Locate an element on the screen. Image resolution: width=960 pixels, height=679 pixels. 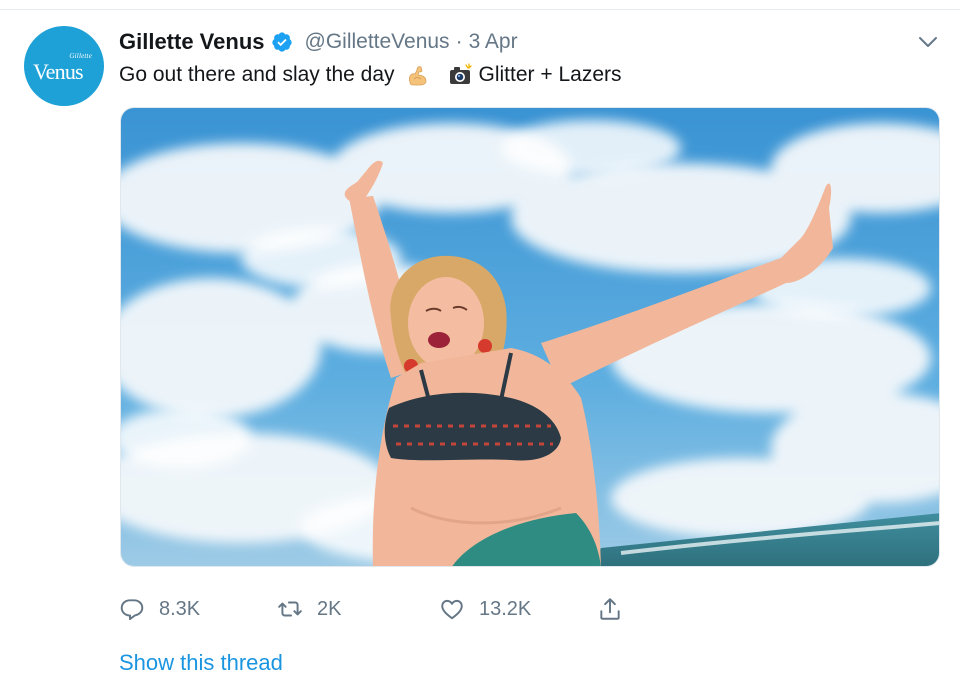
reply-button: 8.3K is located at coordinates (159, 609).